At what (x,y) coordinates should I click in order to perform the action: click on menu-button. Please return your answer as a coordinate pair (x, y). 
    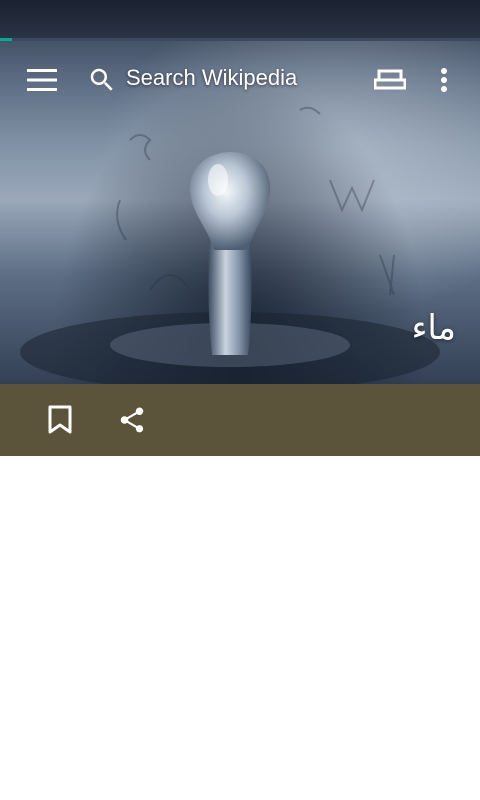
    Looking at the image, I should click on (42, 80).